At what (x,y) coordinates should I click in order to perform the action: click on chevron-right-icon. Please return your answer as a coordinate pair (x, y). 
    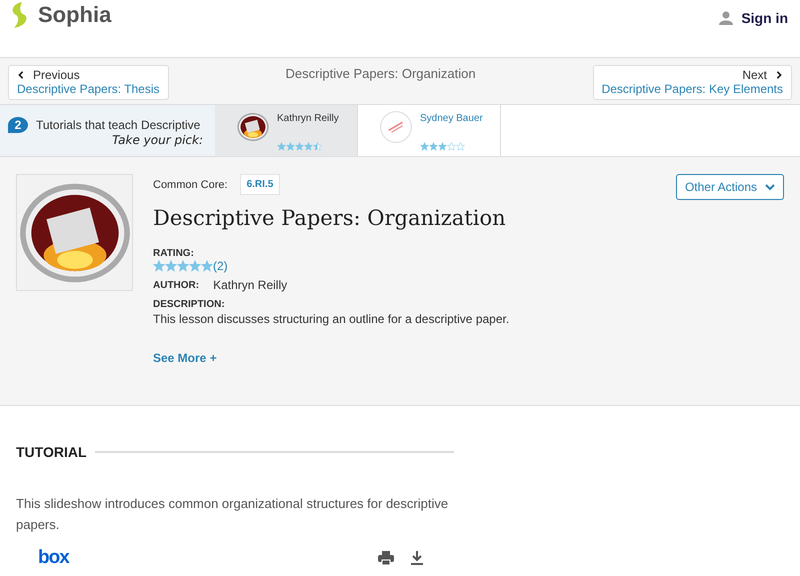
    Looking at the image, I should click on (779, 75).